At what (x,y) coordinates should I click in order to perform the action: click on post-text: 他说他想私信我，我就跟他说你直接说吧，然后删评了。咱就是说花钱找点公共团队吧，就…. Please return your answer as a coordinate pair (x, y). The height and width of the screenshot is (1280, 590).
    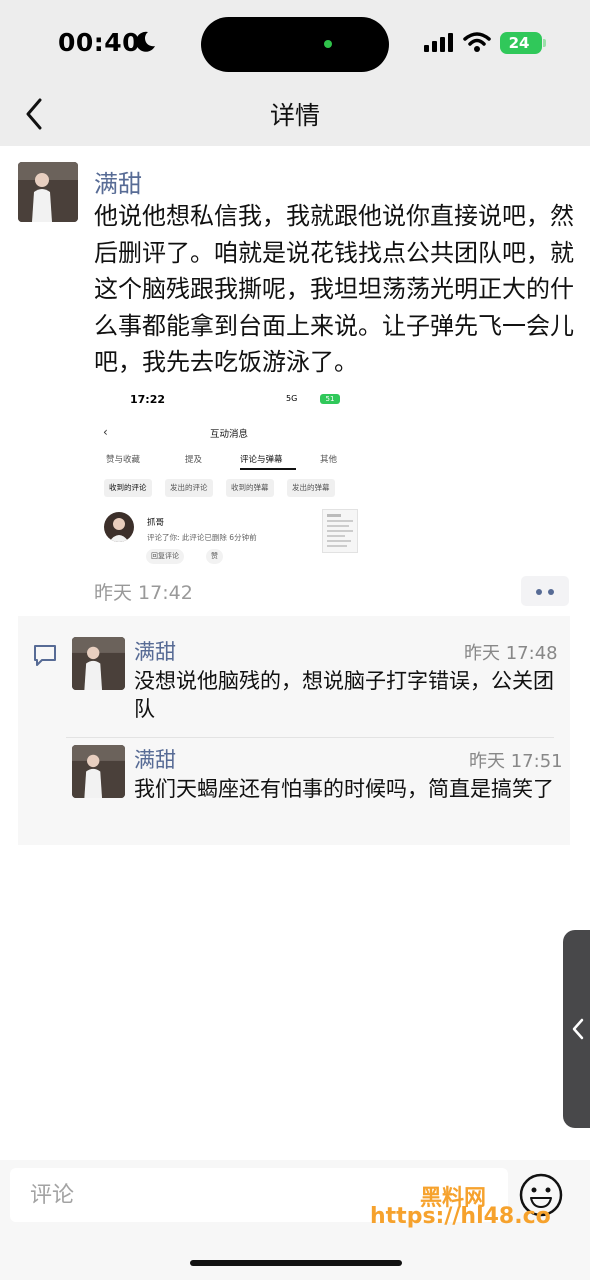
    Looking at the image, I should click on (334, 289).